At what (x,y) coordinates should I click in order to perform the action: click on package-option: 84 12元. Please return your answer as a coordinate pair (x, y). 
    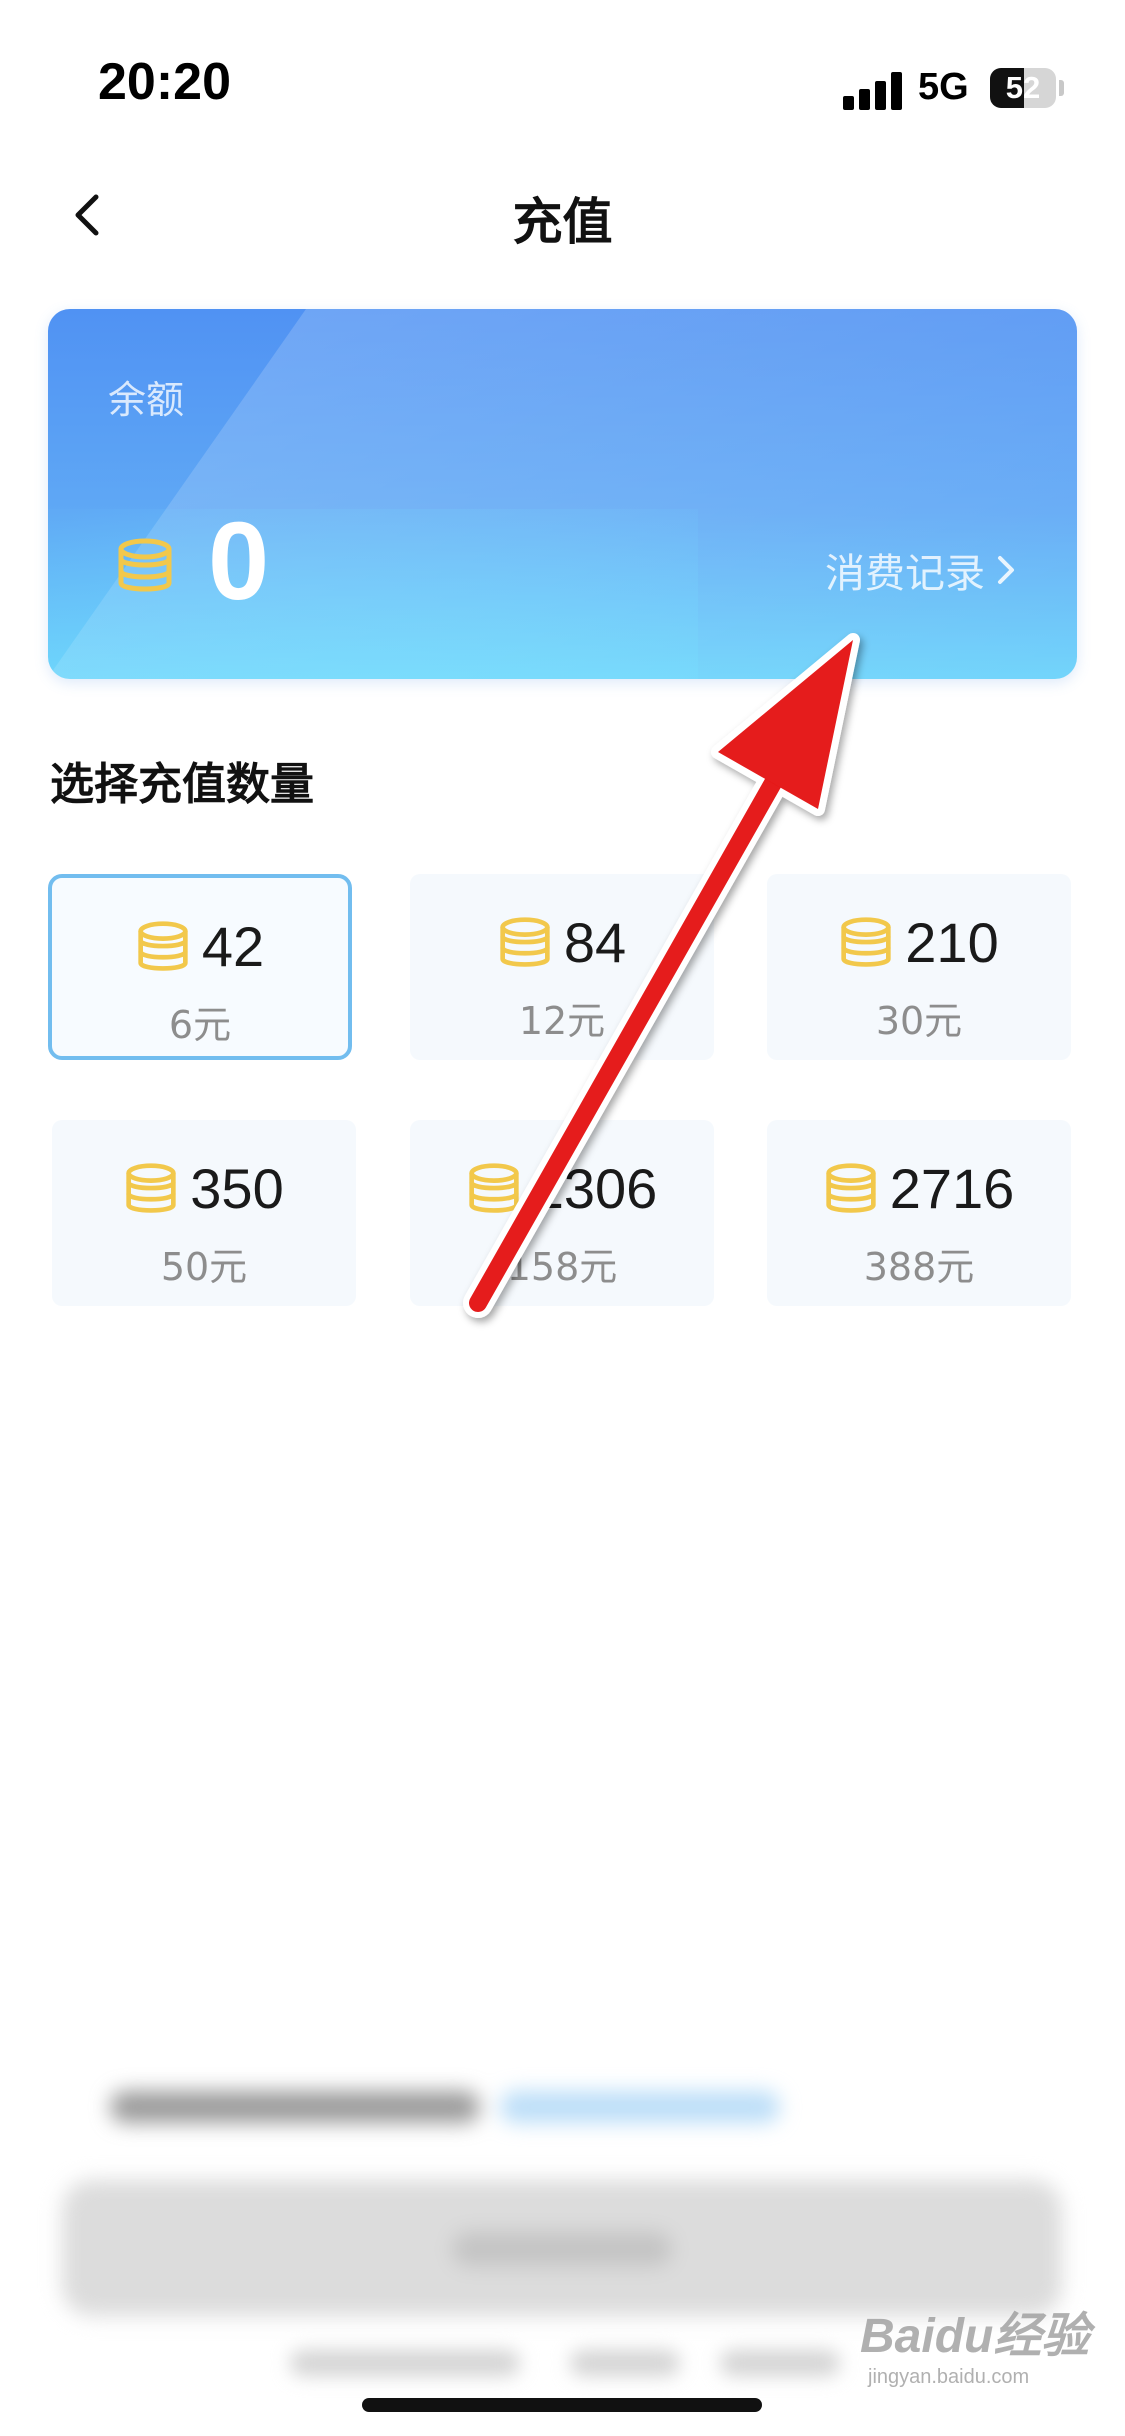
    Looking at the image, I should click on (562, 967).